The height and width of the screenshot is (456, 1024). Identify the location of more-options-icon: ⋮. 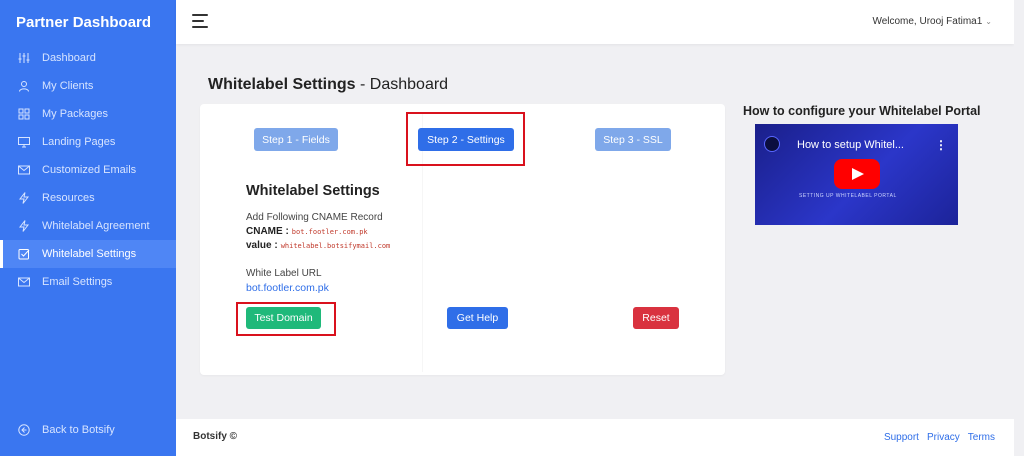
(941, 145).